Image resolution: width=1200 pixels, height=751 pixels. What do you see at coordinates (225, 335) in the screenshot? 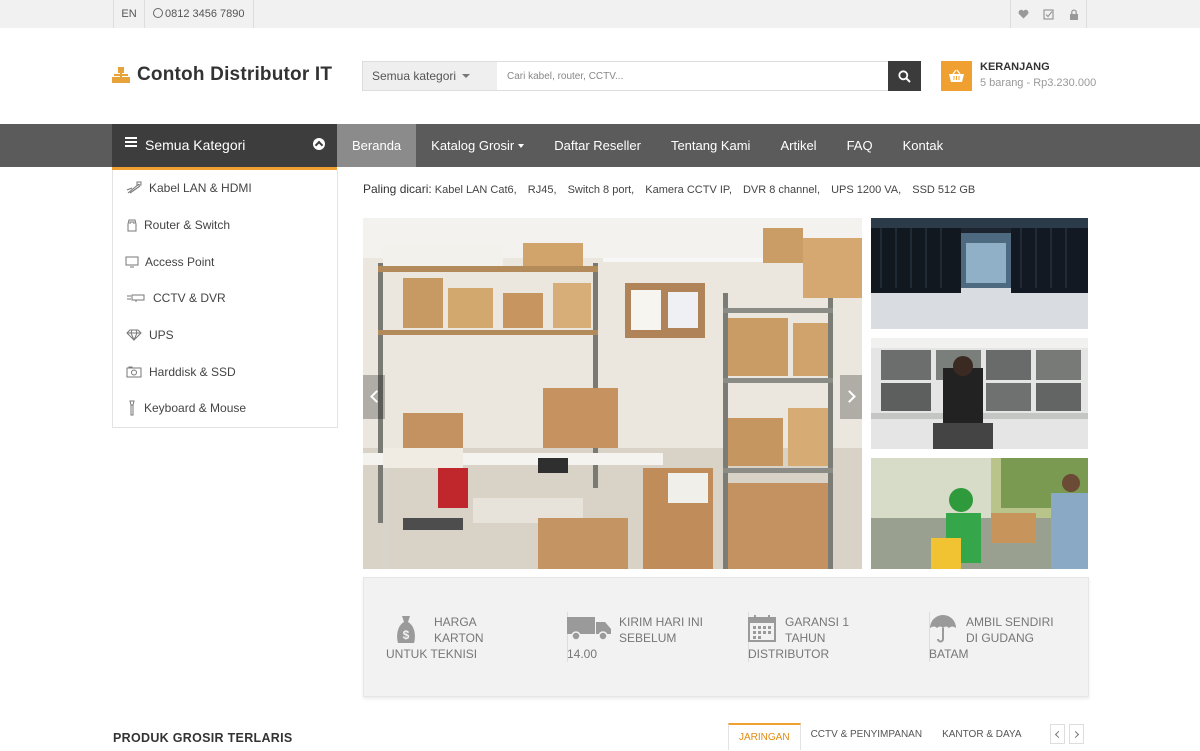
I see `sidebar-item-ups: UPS` at bounding box center [225, 335].